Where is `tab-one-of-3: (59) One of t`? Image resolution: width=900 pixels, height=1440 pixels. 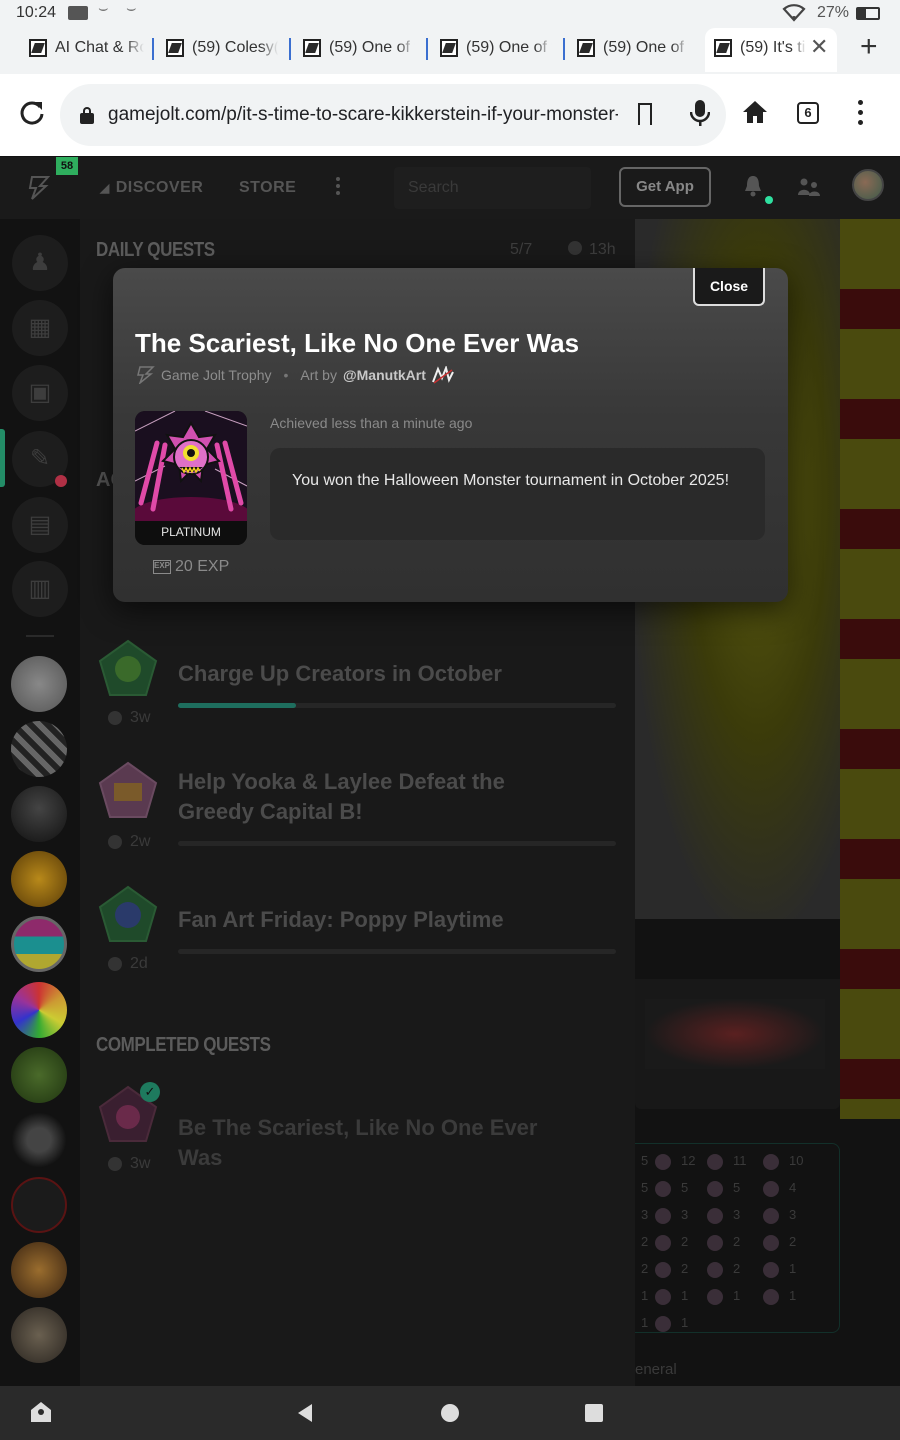
tab-one-of-3: (59) One of t is located at coordinates (633, 48).